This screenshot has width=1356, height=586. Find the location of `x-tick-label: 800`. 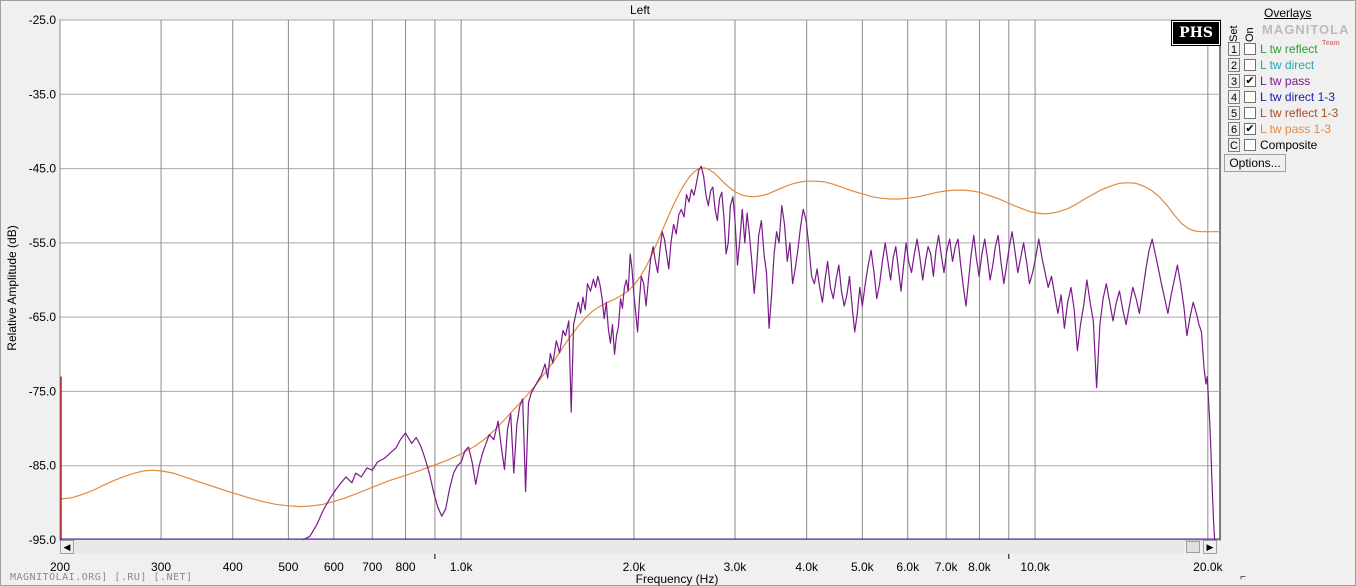

x-tick-label: 800 is located at coordinates (406, 567).